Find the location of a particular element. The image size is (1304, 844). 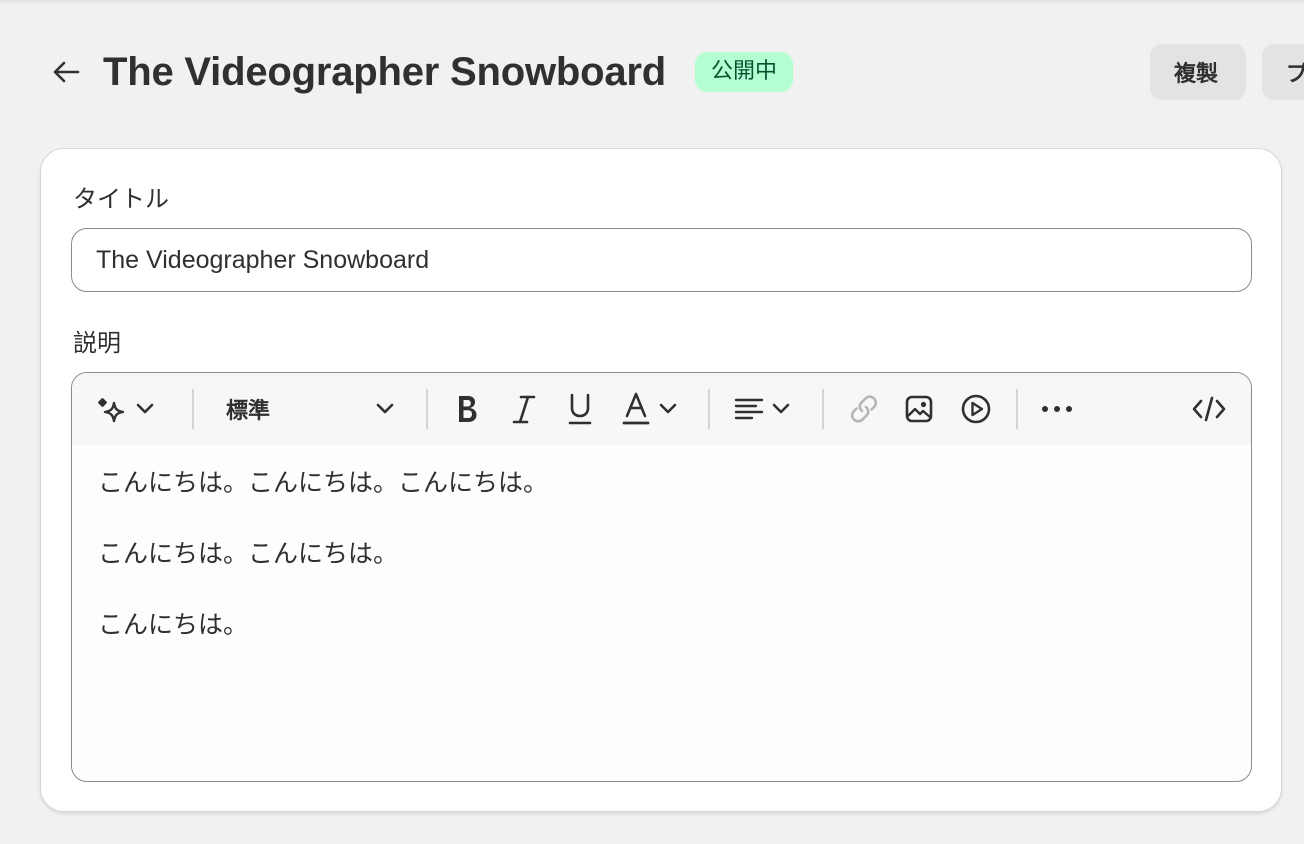

arrow-left-icon is located at coordinates (66, 72).